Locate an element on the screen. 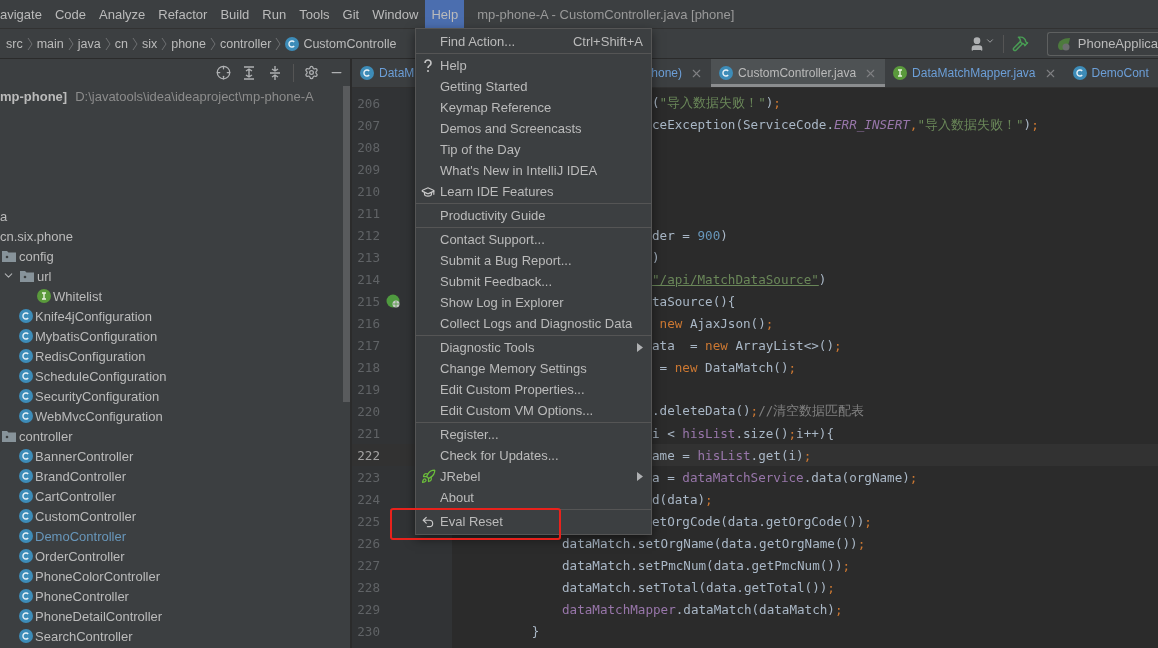 The width and height of the screenshot is (1158, 648). code-line: dataMatch.setOrgName(data.getOrgName()); is located at coordinates (713, 543).